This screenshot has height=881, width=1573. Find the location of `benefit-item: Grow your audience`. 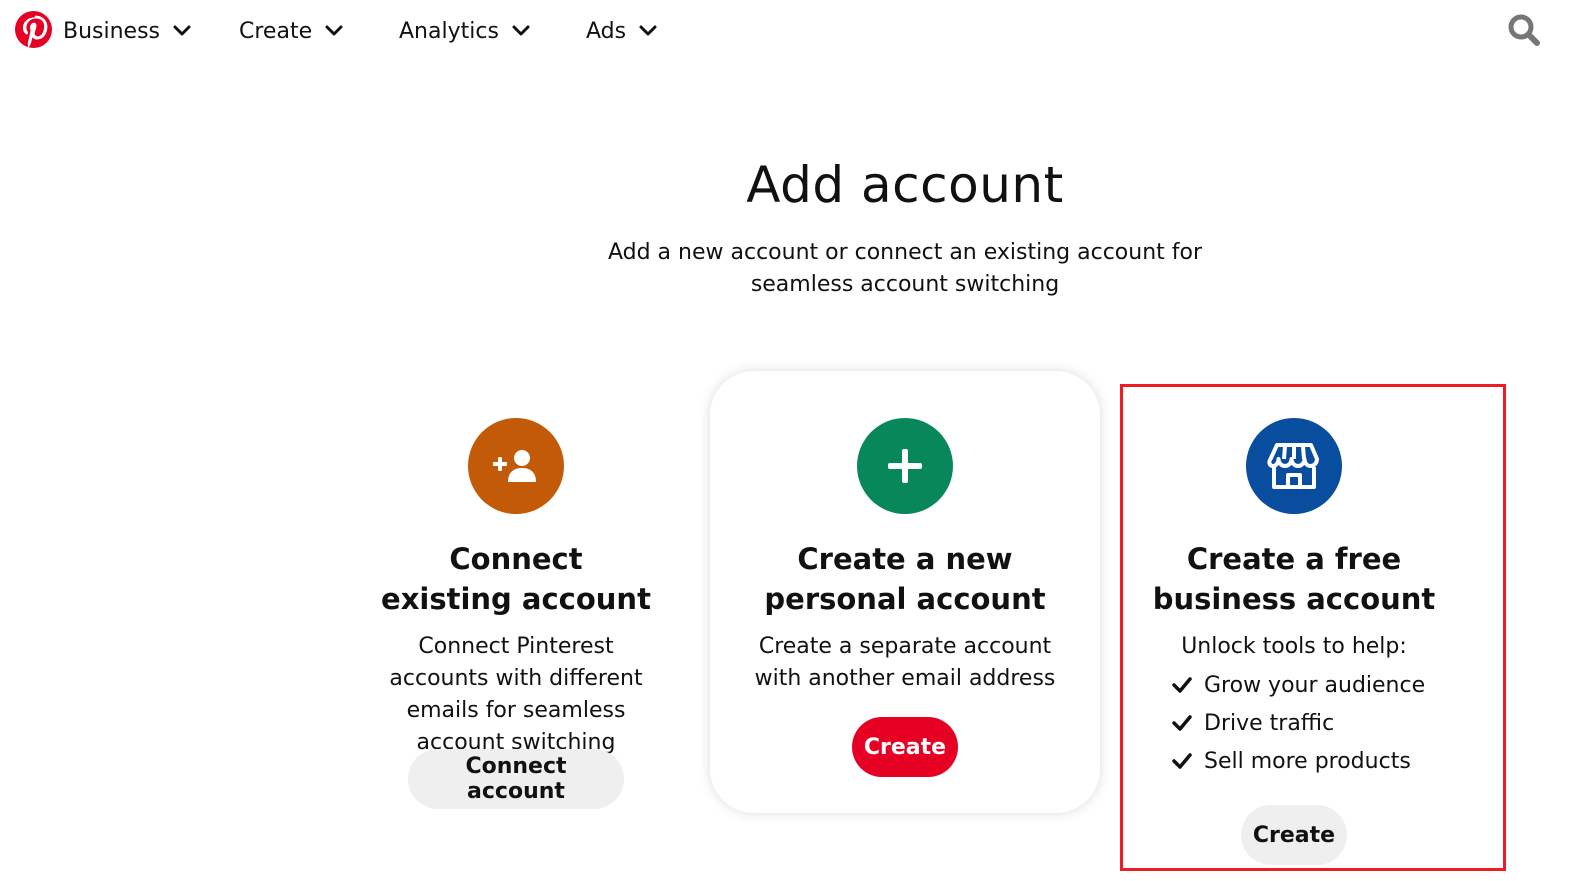

benefit-item: Grow your audience is located at coordinates (1298, 685).